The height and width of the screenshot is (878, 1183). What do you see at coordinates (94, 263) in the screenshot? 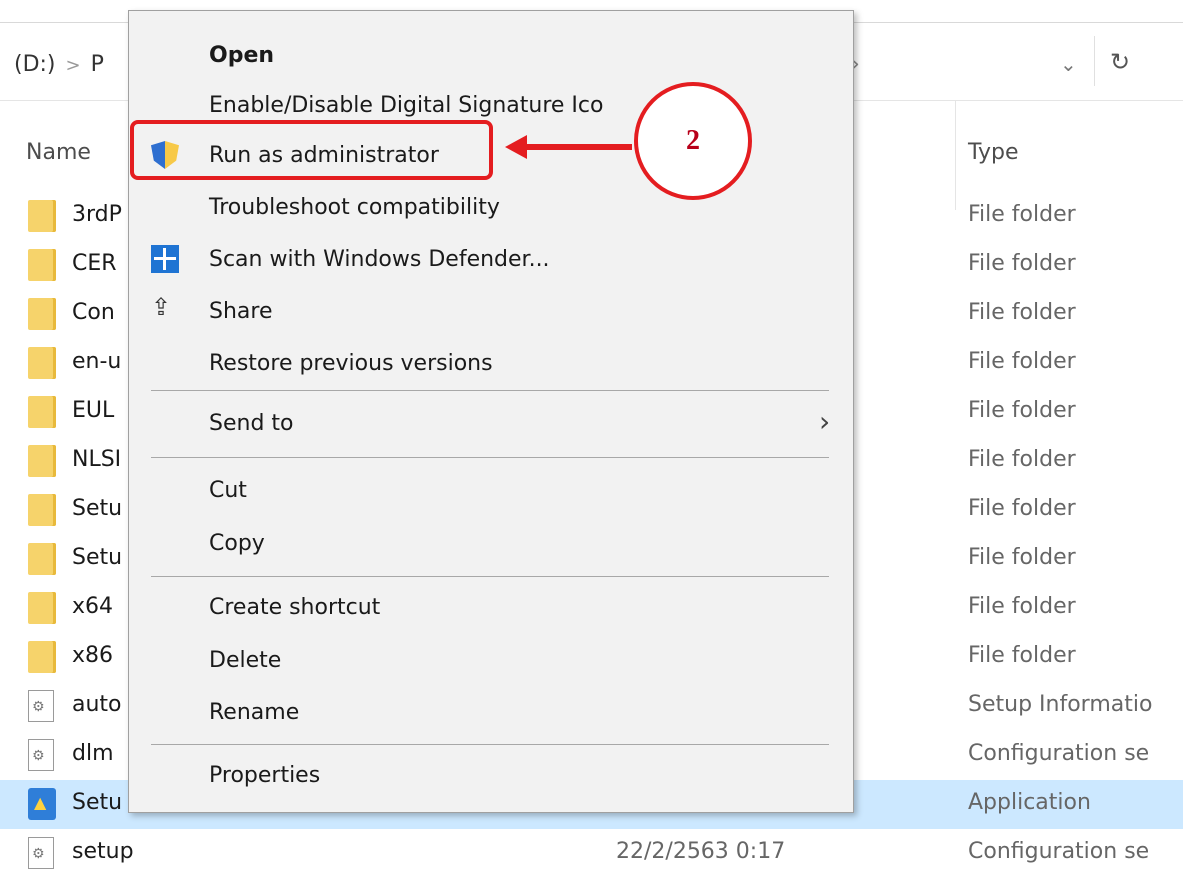
I see `file-name: CER` at bounding box center [94, 263].